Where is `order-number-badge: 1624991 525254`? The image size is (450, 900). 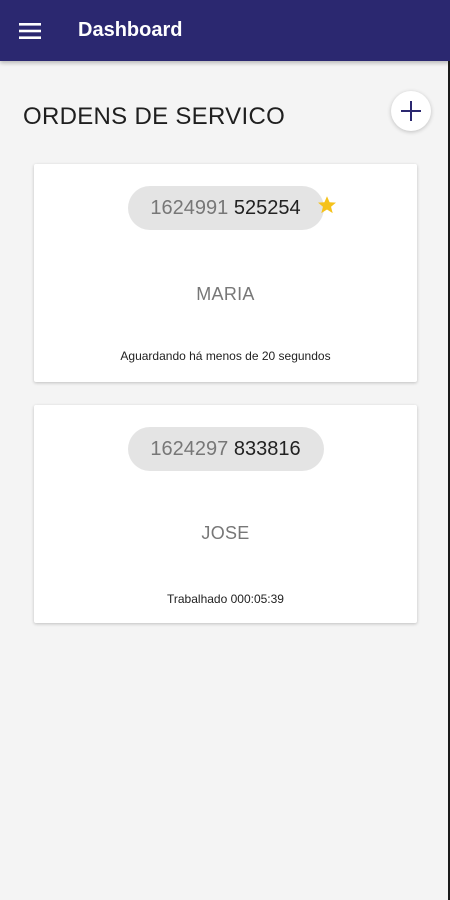
order-number-badge: 1624991 525254 is located at coordinates (225, 208).